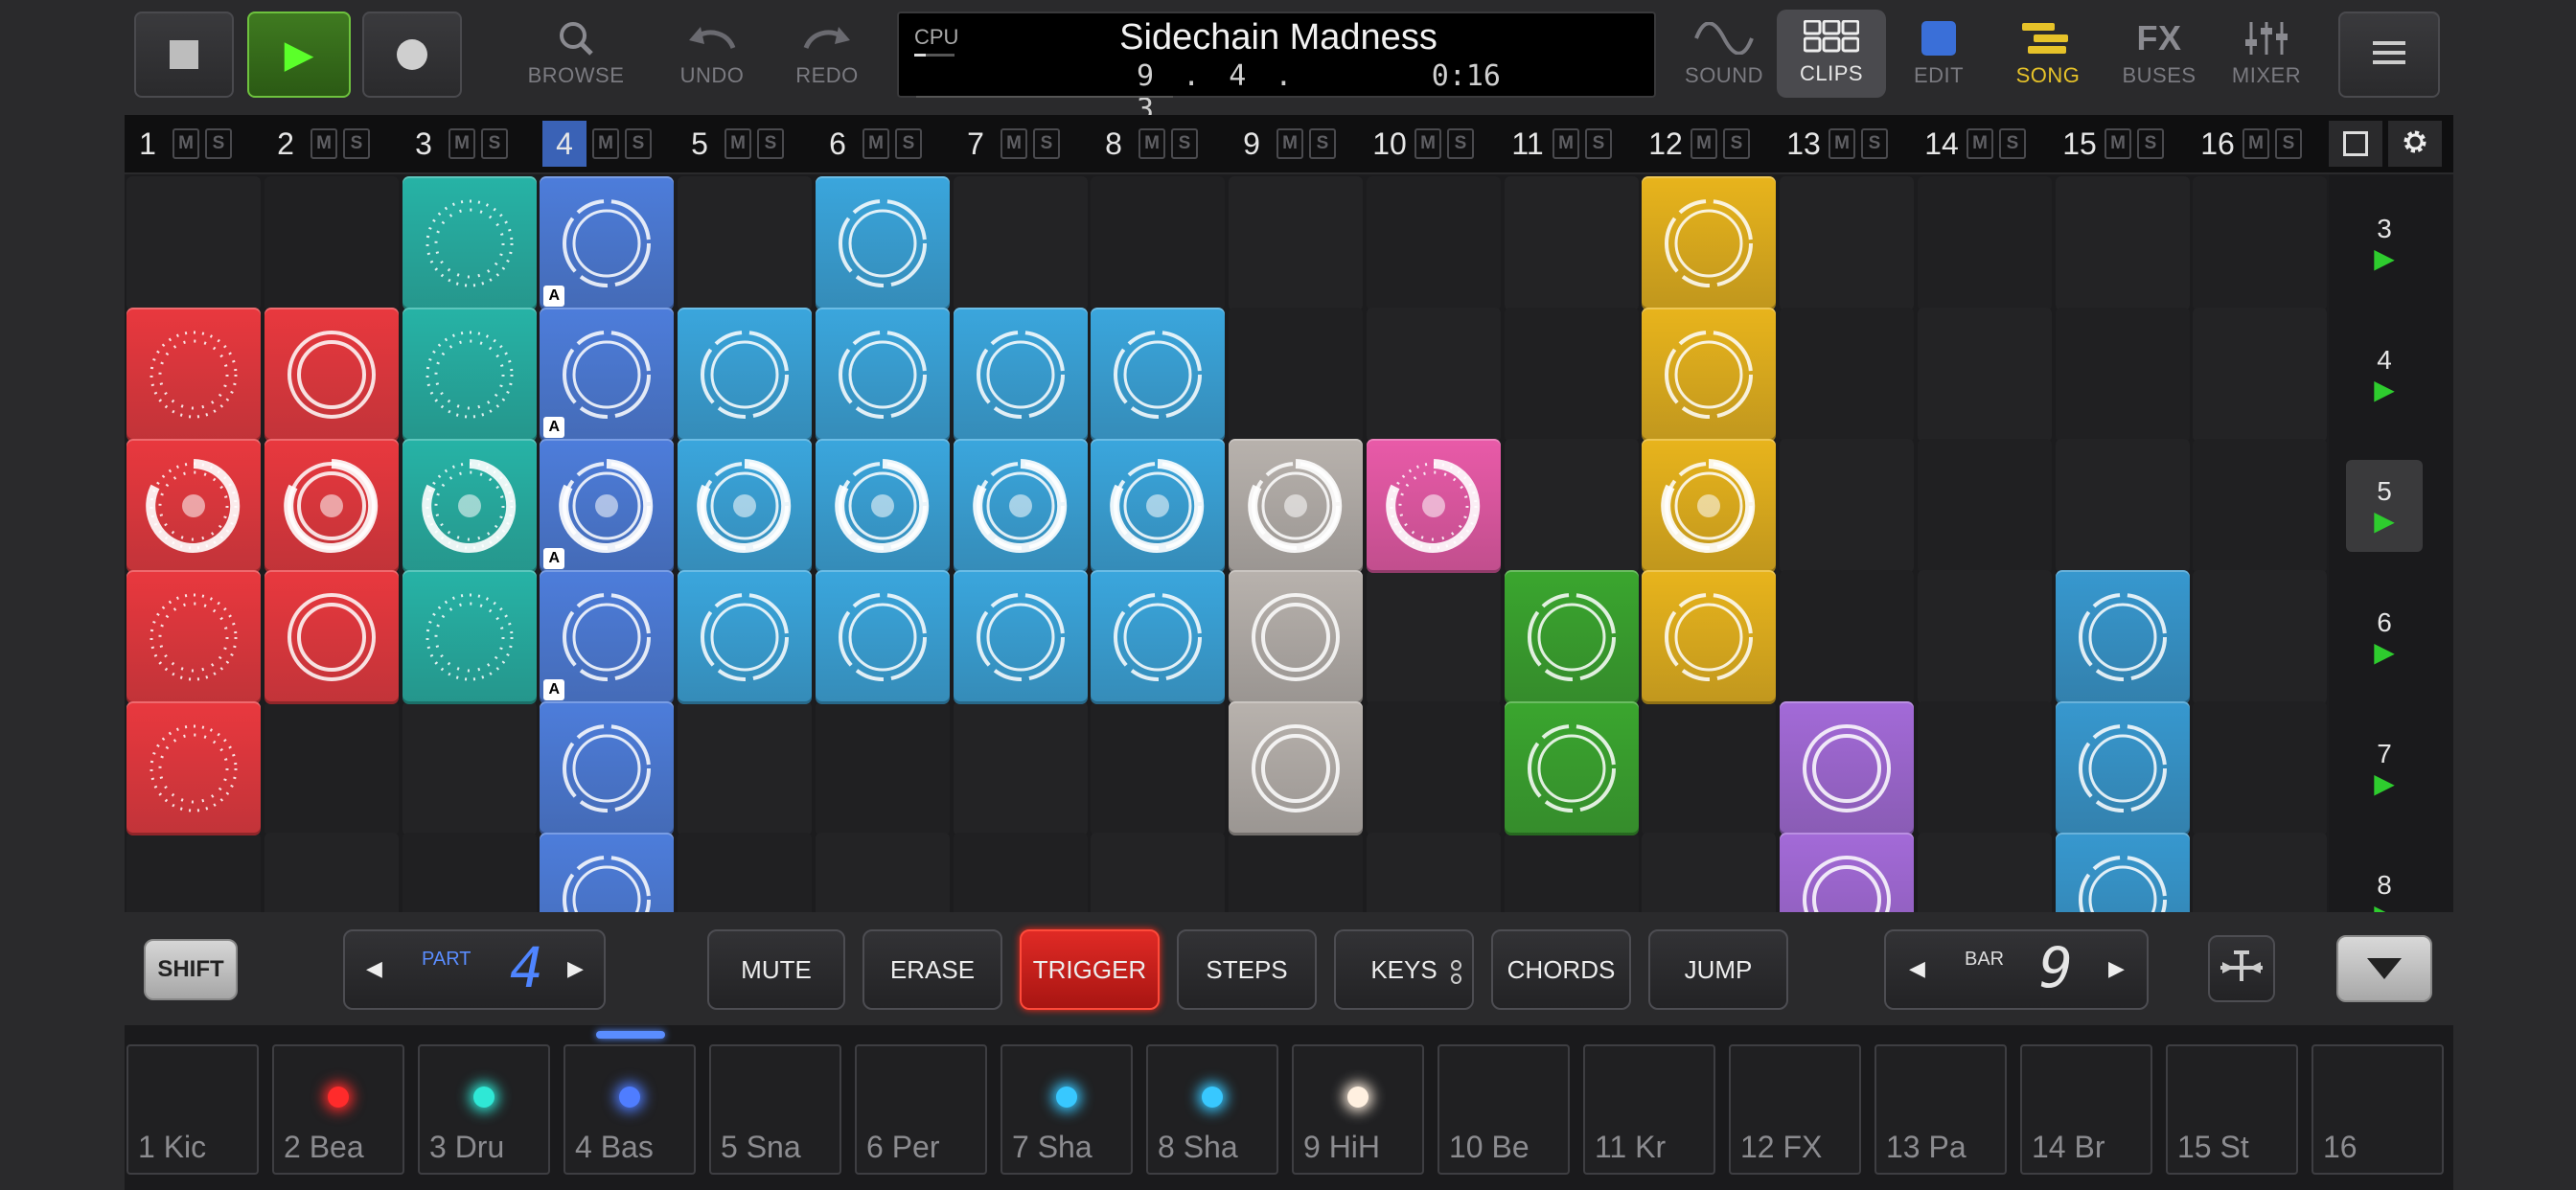 Image resolution: width=2576 pixels, height=1190 pixels. Describe the element at coordinates (712, 52) in the screenshot. I see `undo-button: UNDO` at that location.